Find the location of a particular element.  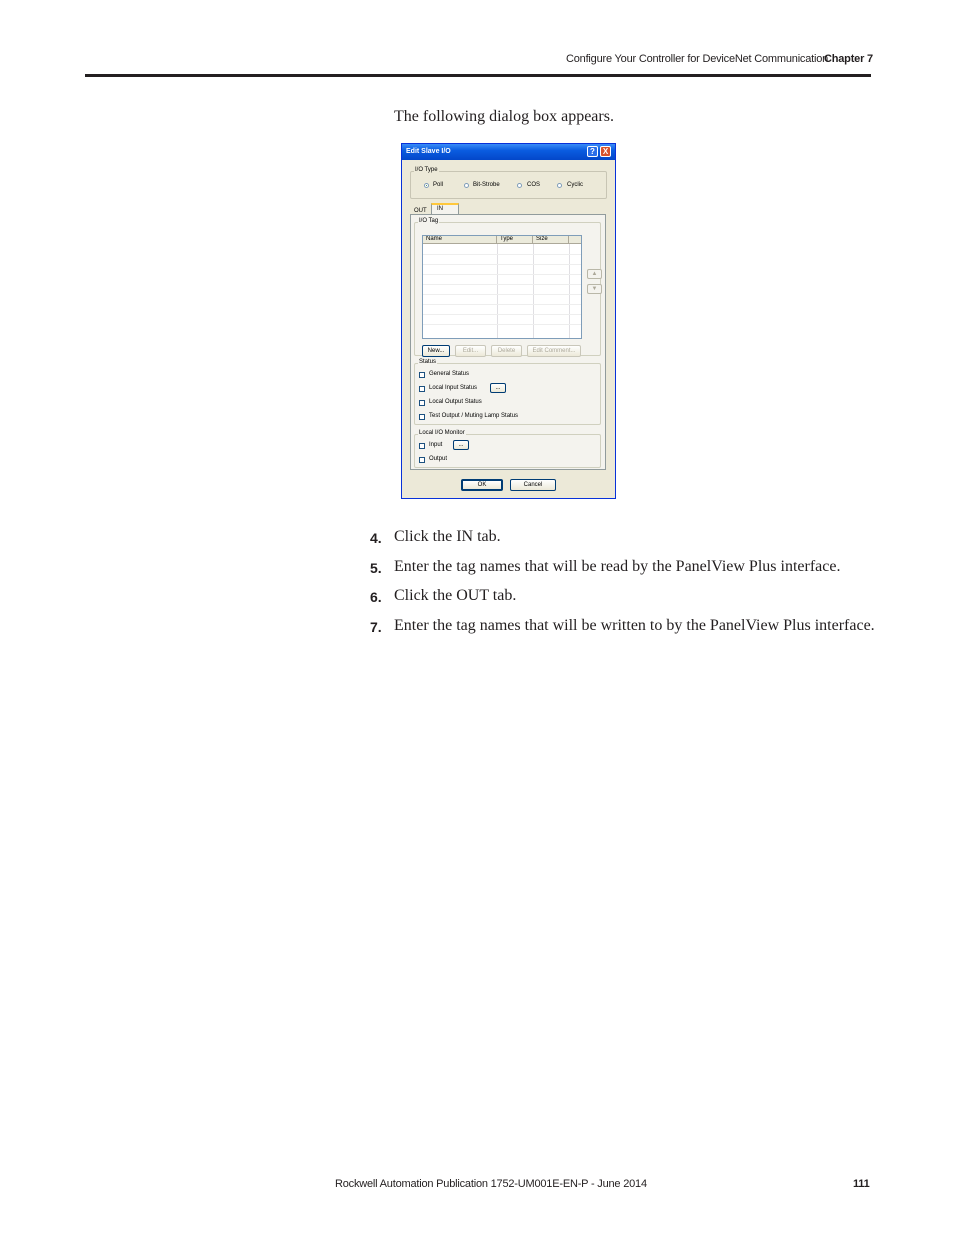

help-icon: ? is located at coordinates (592, 151).